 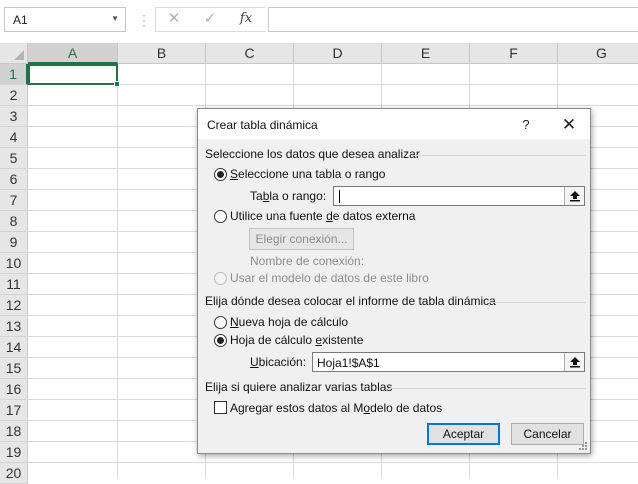 What do you see at coordinates (453, 19) in the screenshot?
I see `formula-input` at bounding box center [453, 19].